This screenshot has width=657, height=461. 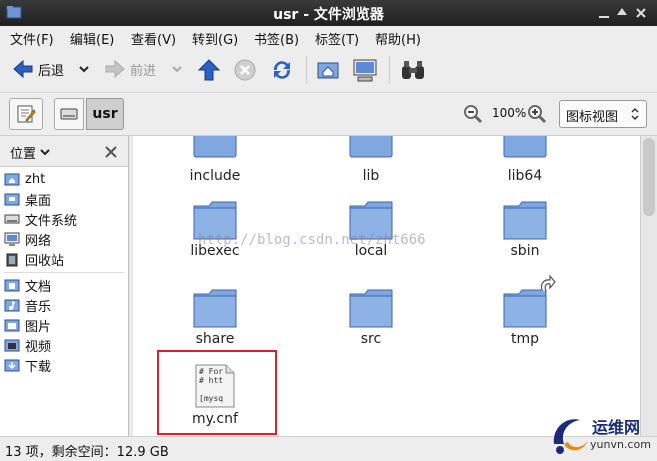 I want to click on edit-location-icon, so click(x=26, y=114).